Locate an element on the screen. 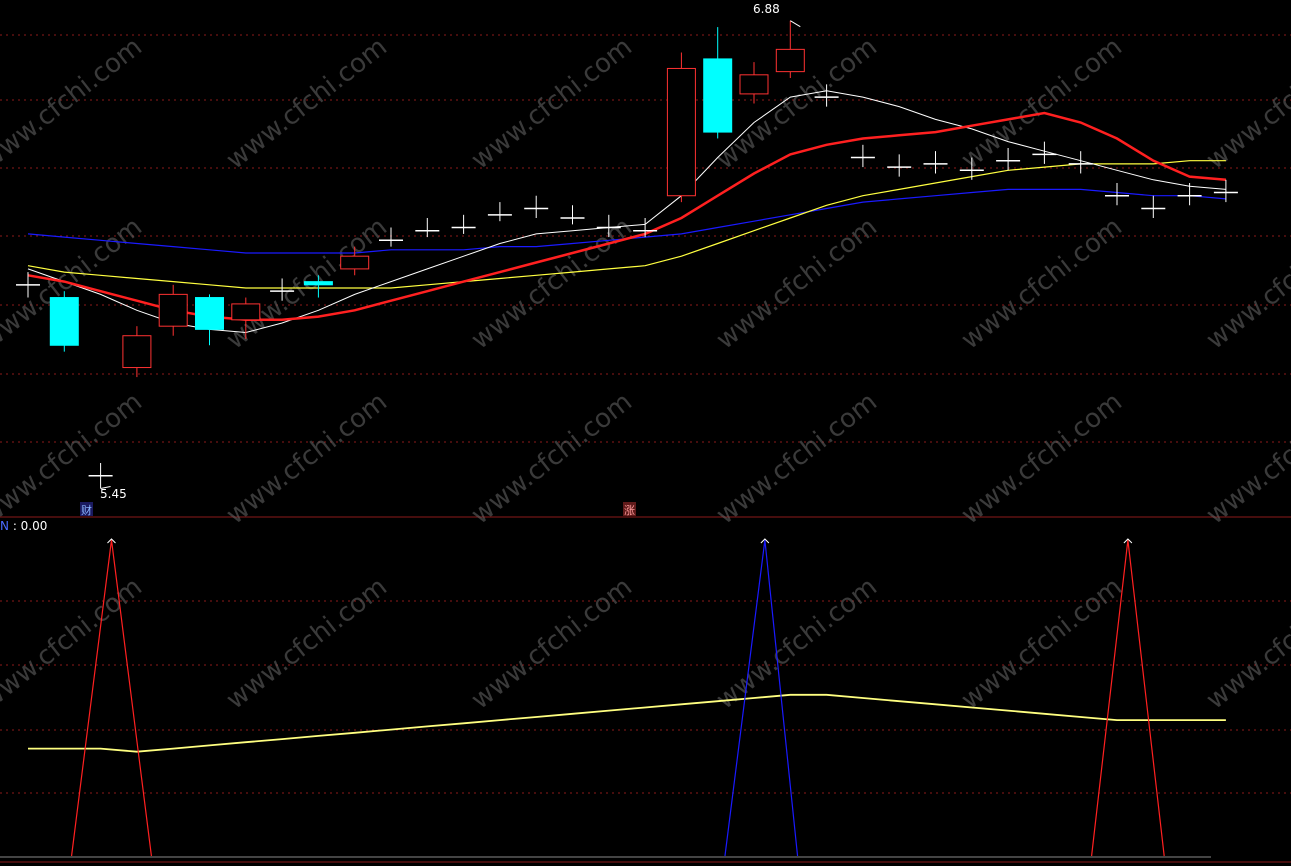 The height and width of the screenshot is (866, 1291). watermark-text-1: www.cfchi.com is located at coordinates (307, 104).